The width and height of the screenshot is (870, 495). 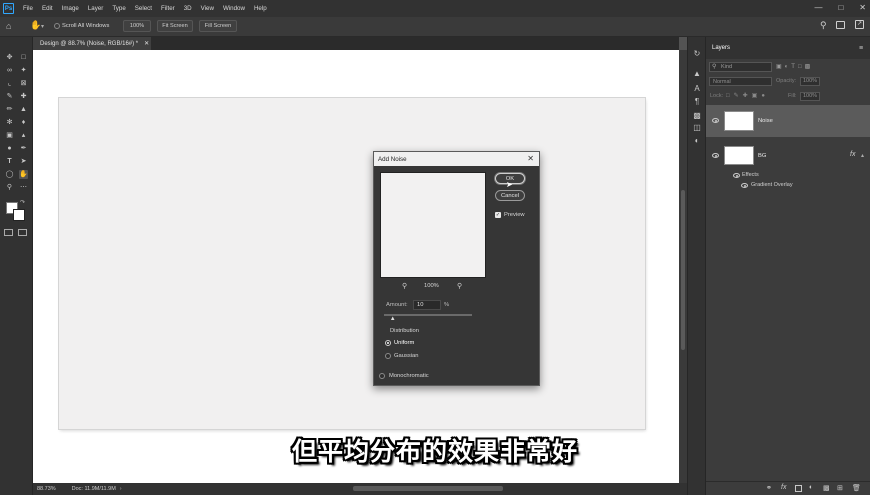 I want to click on adjustments-panel-icon: ▲, so click(x=697, y=74).